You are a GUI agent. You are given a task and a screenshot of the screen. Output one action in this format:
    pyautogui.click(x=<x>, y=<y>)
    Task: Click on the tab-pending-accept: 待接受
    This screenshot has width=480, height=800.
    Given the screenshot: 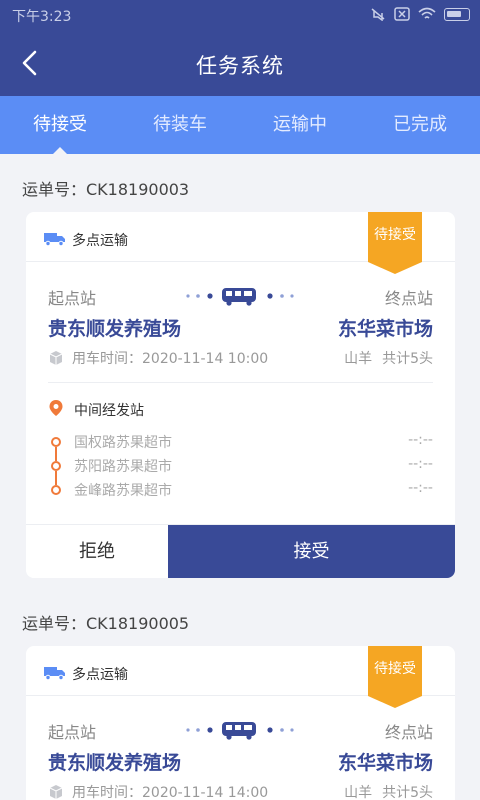 What is the action you would take?
    pyautogui.click(x=60, y=125)
    